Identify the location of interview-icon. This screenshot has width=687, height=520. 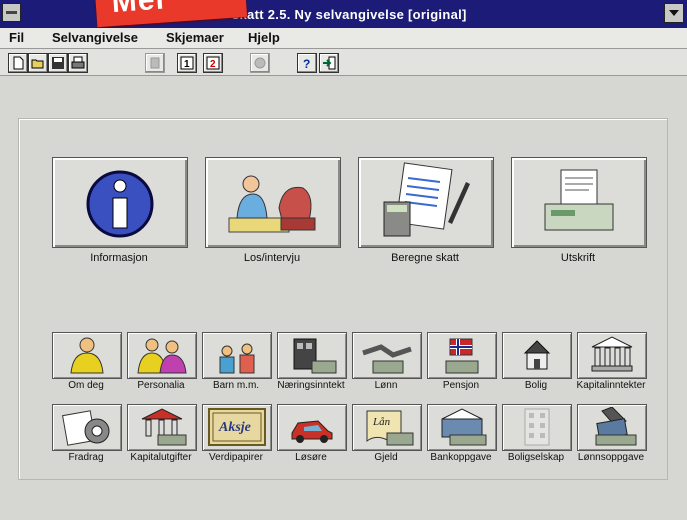
(272, 204).